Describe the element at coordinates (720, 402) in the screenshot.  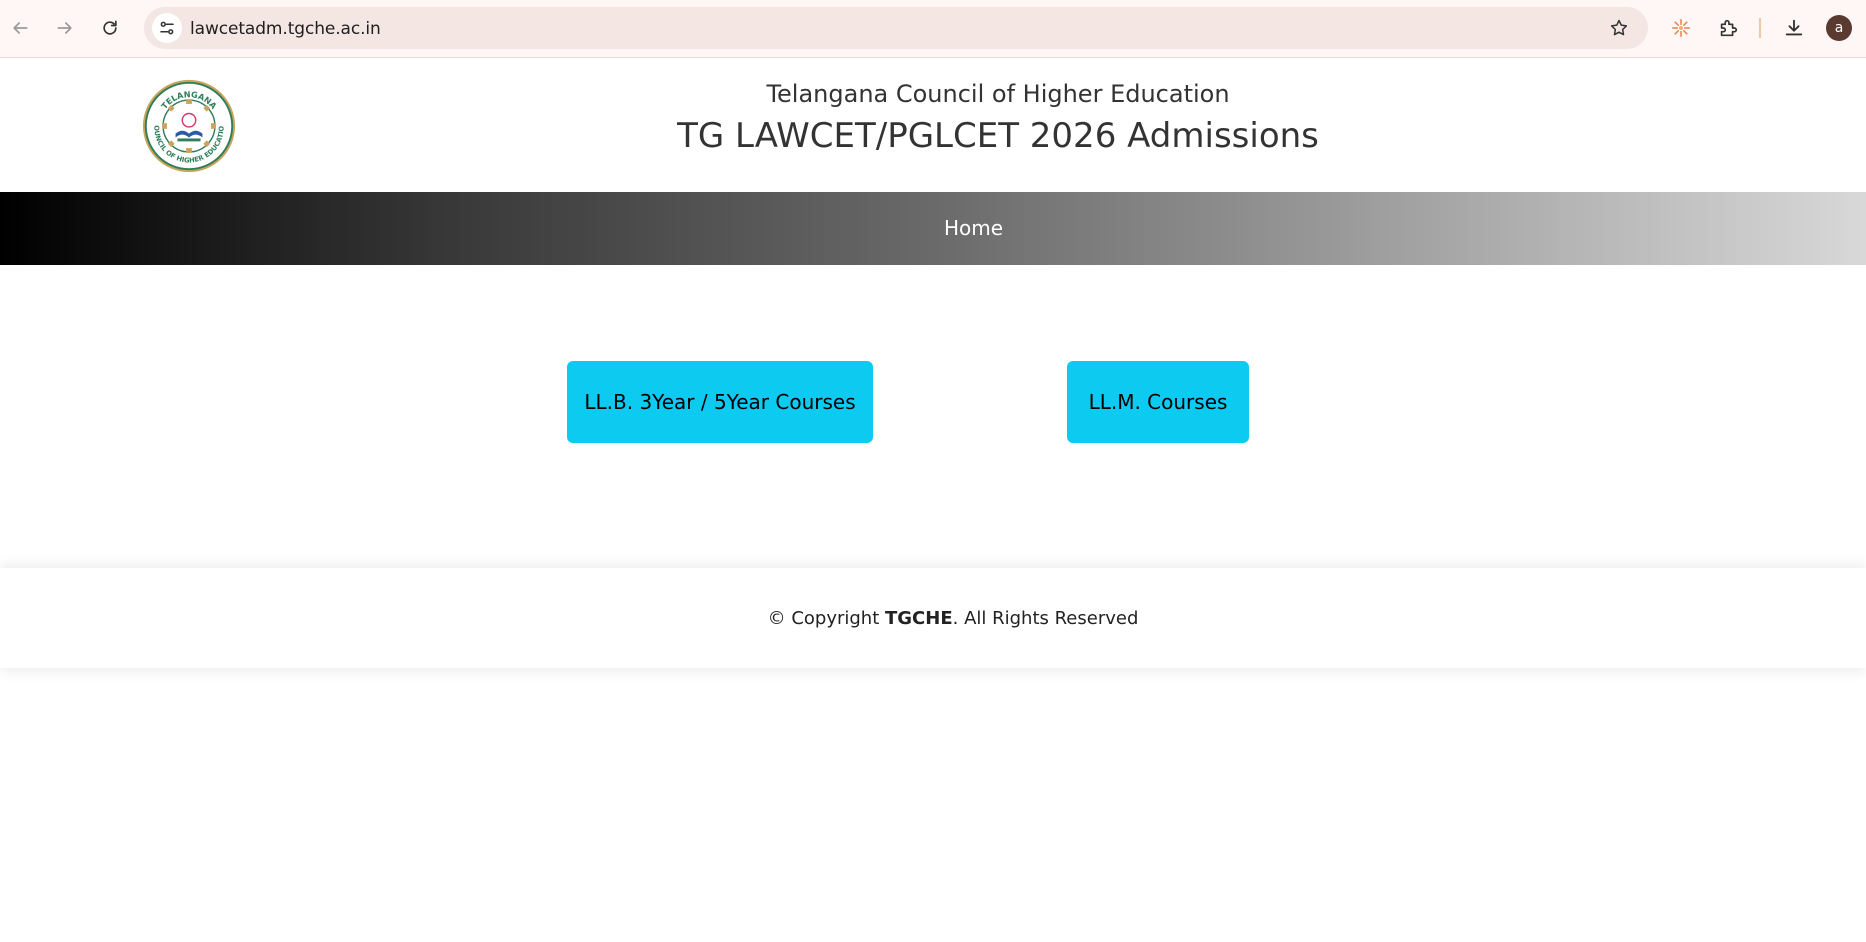
I see `llb-courses-button: LL.B. 3Year / 5Year Courses` at that location.